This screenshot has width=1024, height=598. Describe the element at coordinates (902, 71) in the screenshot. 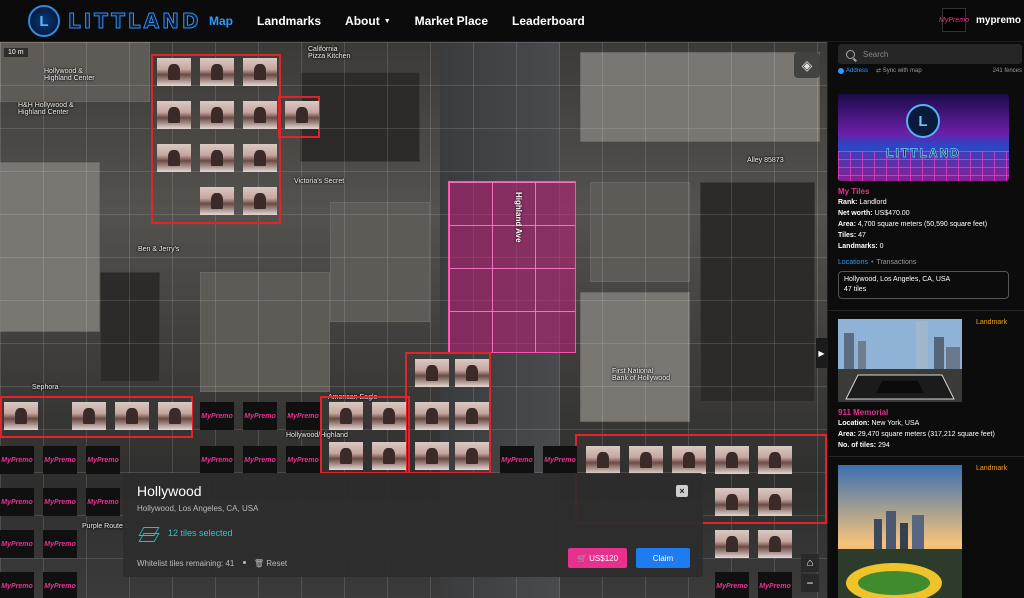

I see `sync-option: Sync with map` at that location.